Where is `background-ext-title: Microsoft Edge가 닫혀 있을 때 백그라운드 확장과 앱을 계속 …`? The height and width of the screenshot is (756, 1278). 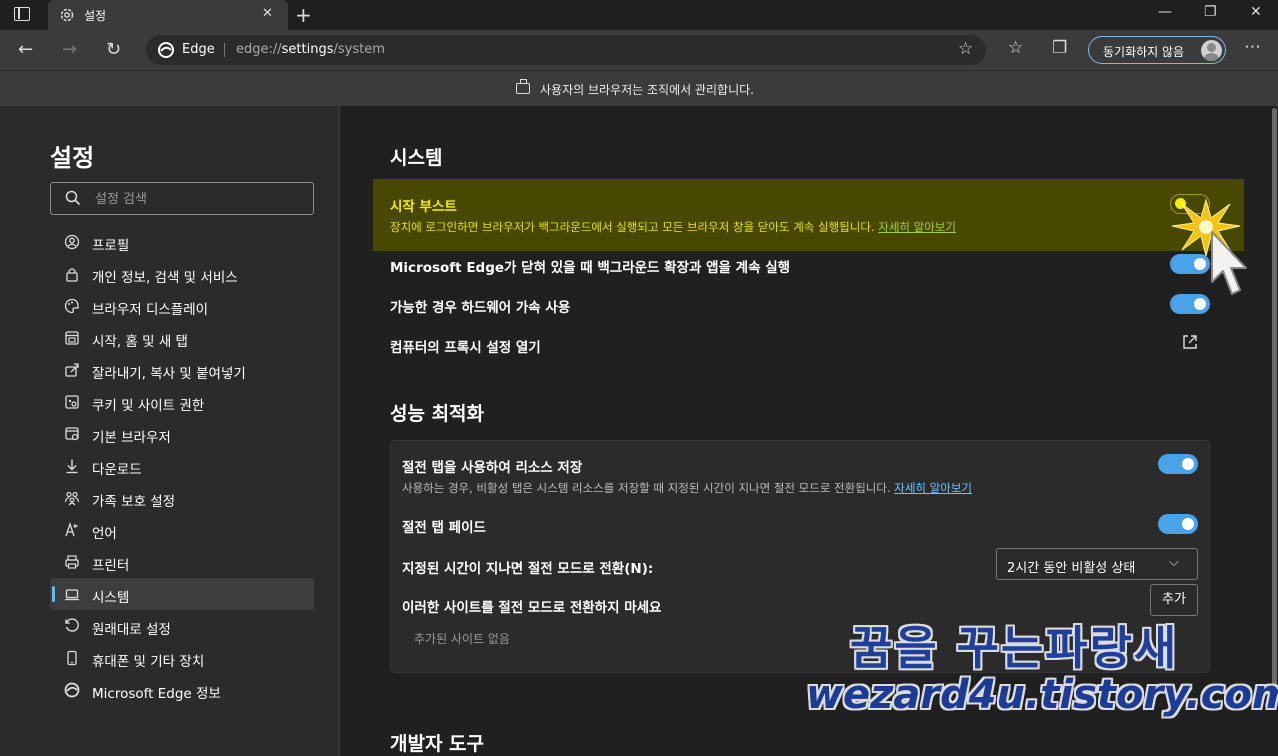 background-ext-title: Microsoft Edge가 닫혀 있을 때 백그라운드 확장과 앱을 계속 … is located at coordinates (590, 268).